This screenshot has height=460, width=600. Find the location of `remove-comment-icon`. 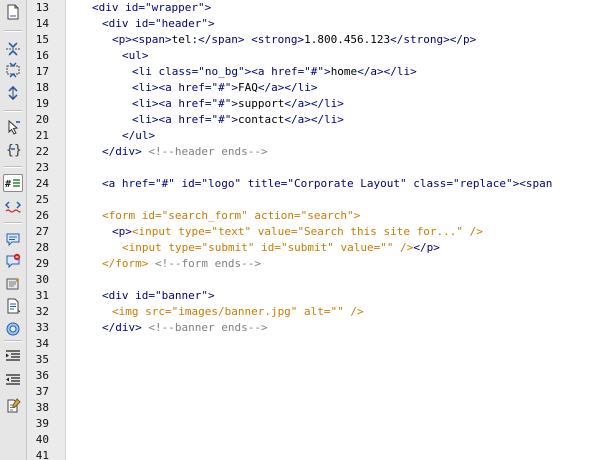

remove-comment-icon is located at coordinates (13, 261).